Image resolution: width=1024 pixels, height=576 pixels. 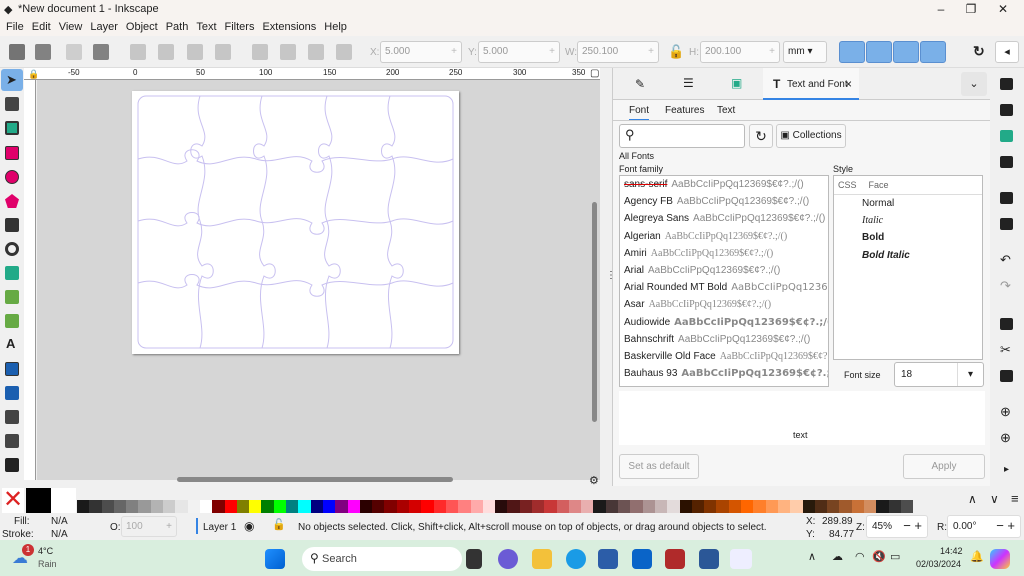 I want to click on gradient-tool-icon, so click(x=12, y=369).